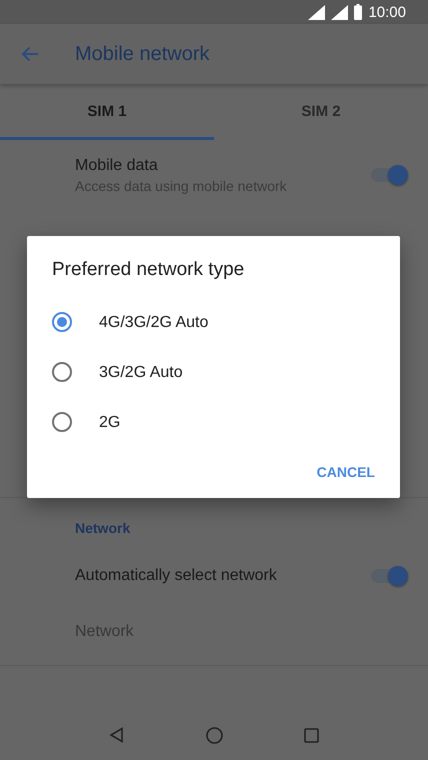 This screenshot has width=428, height=760. Describe the element at coordinates (109, 422) in the screenshot. I see `option-label: 2G` at that location.